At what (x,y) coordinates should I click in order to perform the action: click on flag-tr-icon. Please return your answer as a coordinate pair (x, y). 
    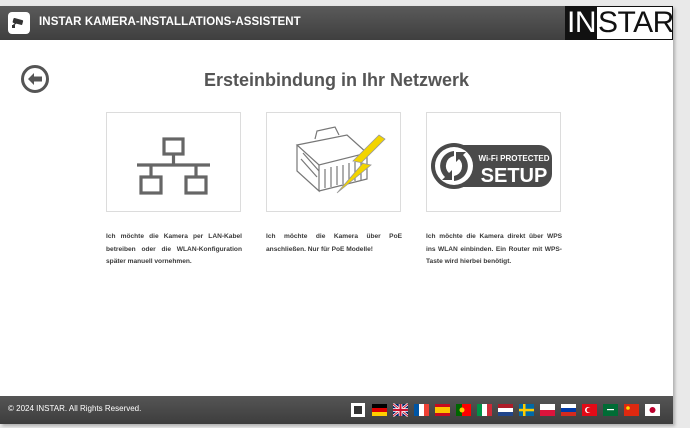
    Looking at the image, I should click on (589, 410).